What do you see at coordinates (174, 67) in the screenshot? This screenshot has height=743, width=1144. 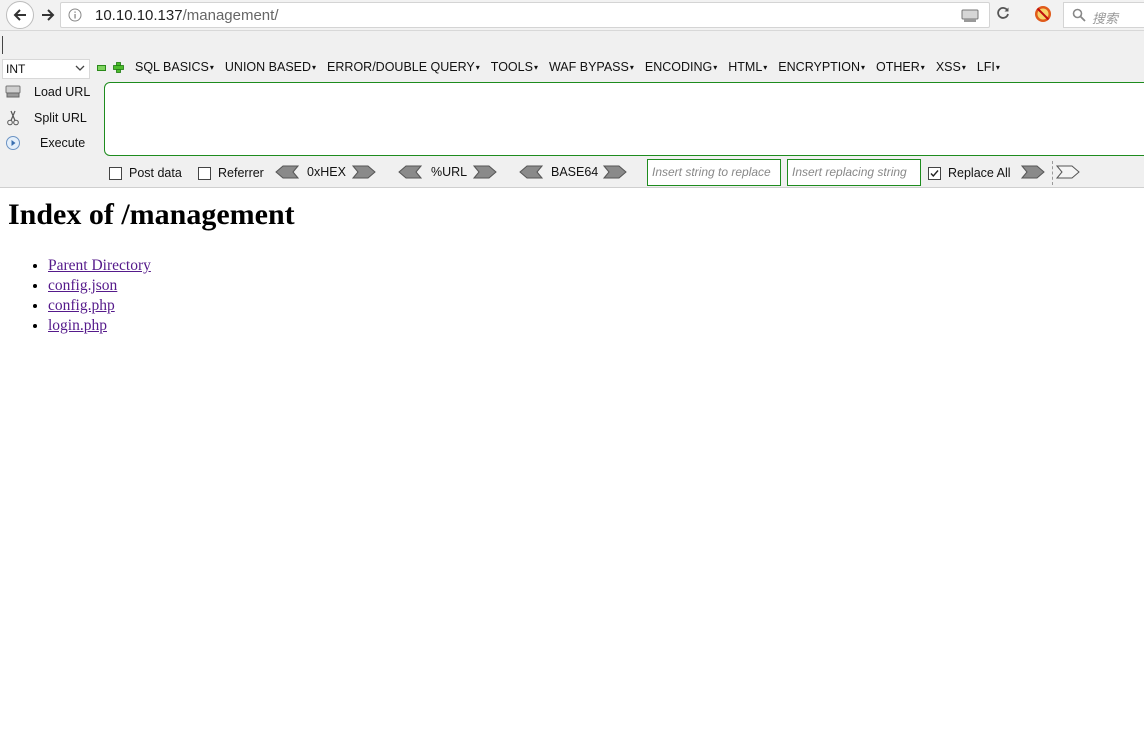 I see `menu-sql-basics: SQL BASICS` at bounding box center [174, 67].